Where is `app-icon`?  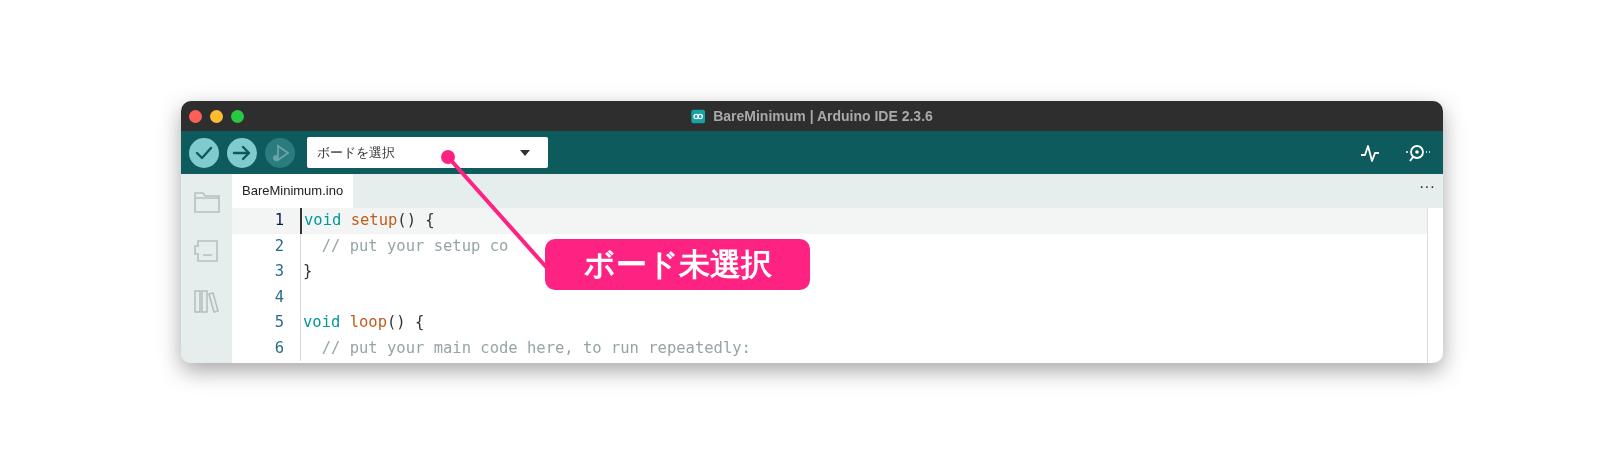 app-icon is located at coordinates (698, 116).